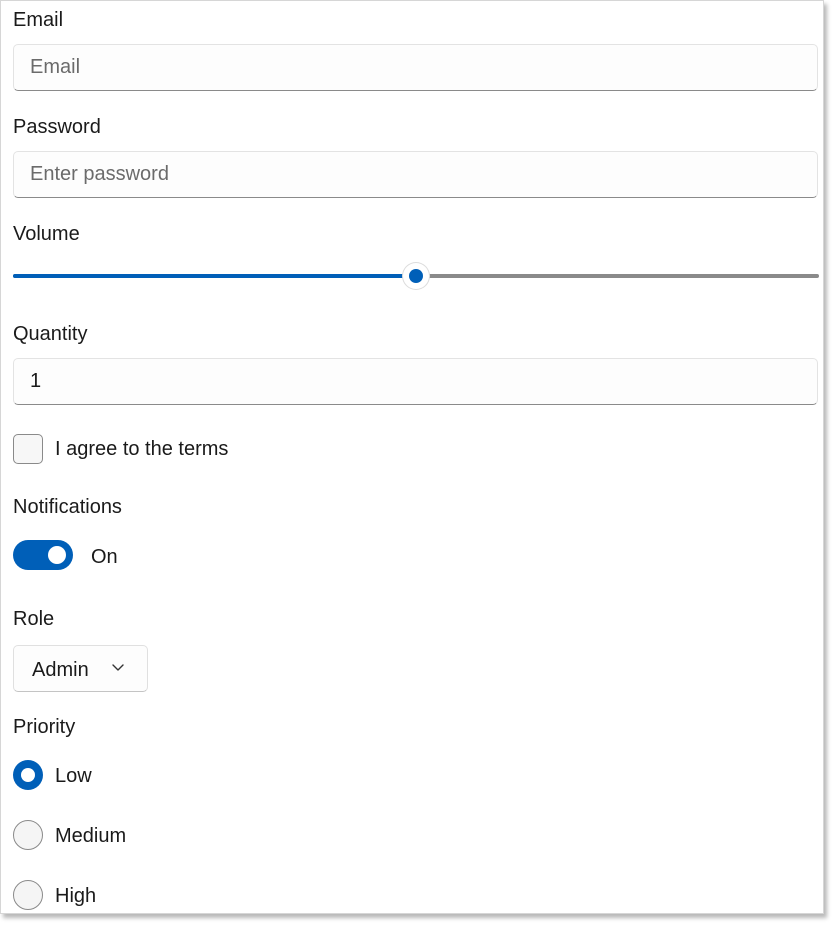 The height and width of the screenshot is (925, 834). Describe the element at coordinates (415, 381) in the screenshot. I see `quantity-field` at that location.